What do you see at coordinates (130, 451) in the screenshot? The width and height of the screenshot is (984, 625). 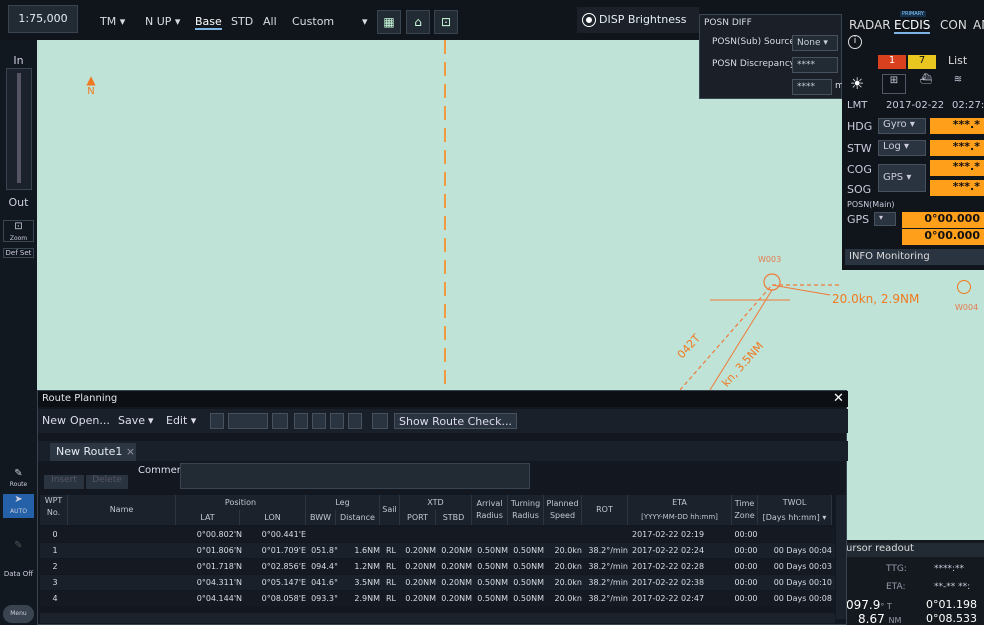 I see `tab-close-icon: ×` at bounding box center [130, 451].